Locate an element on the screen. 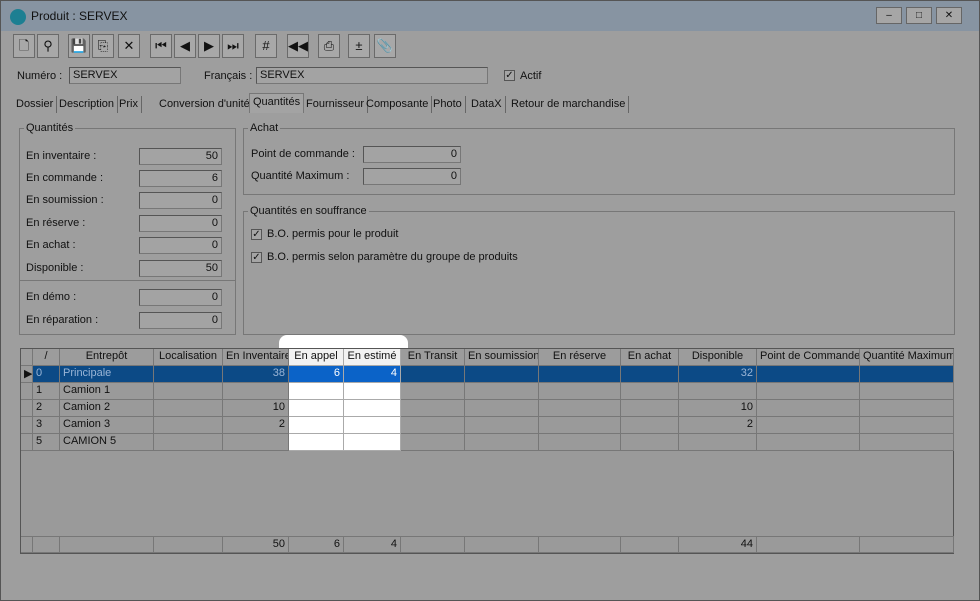 The image size is (980, 601). francais-field: SERVEX is located at coordinates (372, 75).